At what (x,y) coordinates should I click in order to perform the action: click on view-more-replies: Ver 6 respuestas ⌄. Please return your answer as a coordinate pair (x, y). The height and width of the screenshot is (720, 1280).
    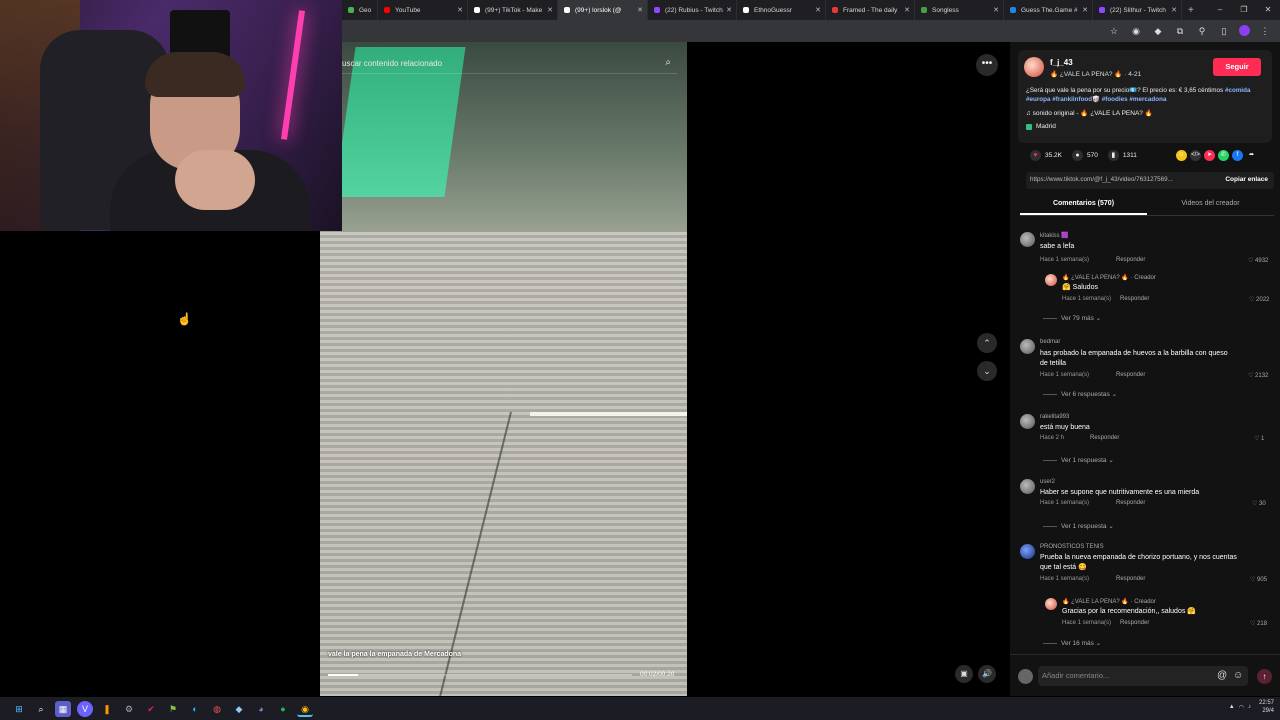
    Looking at the image, I should click on (1080, 394).